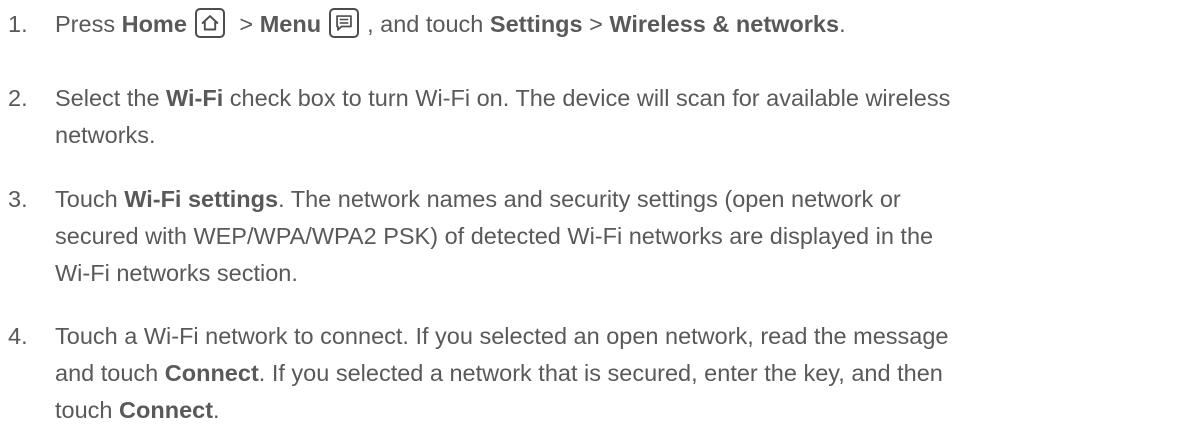  I want to click on step-text-segment: Touch, so click(90, 199).